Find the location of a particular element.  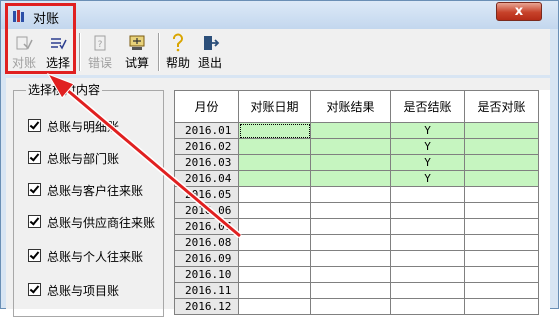

exit-button: 退出 is located at coordinates (210, 52).